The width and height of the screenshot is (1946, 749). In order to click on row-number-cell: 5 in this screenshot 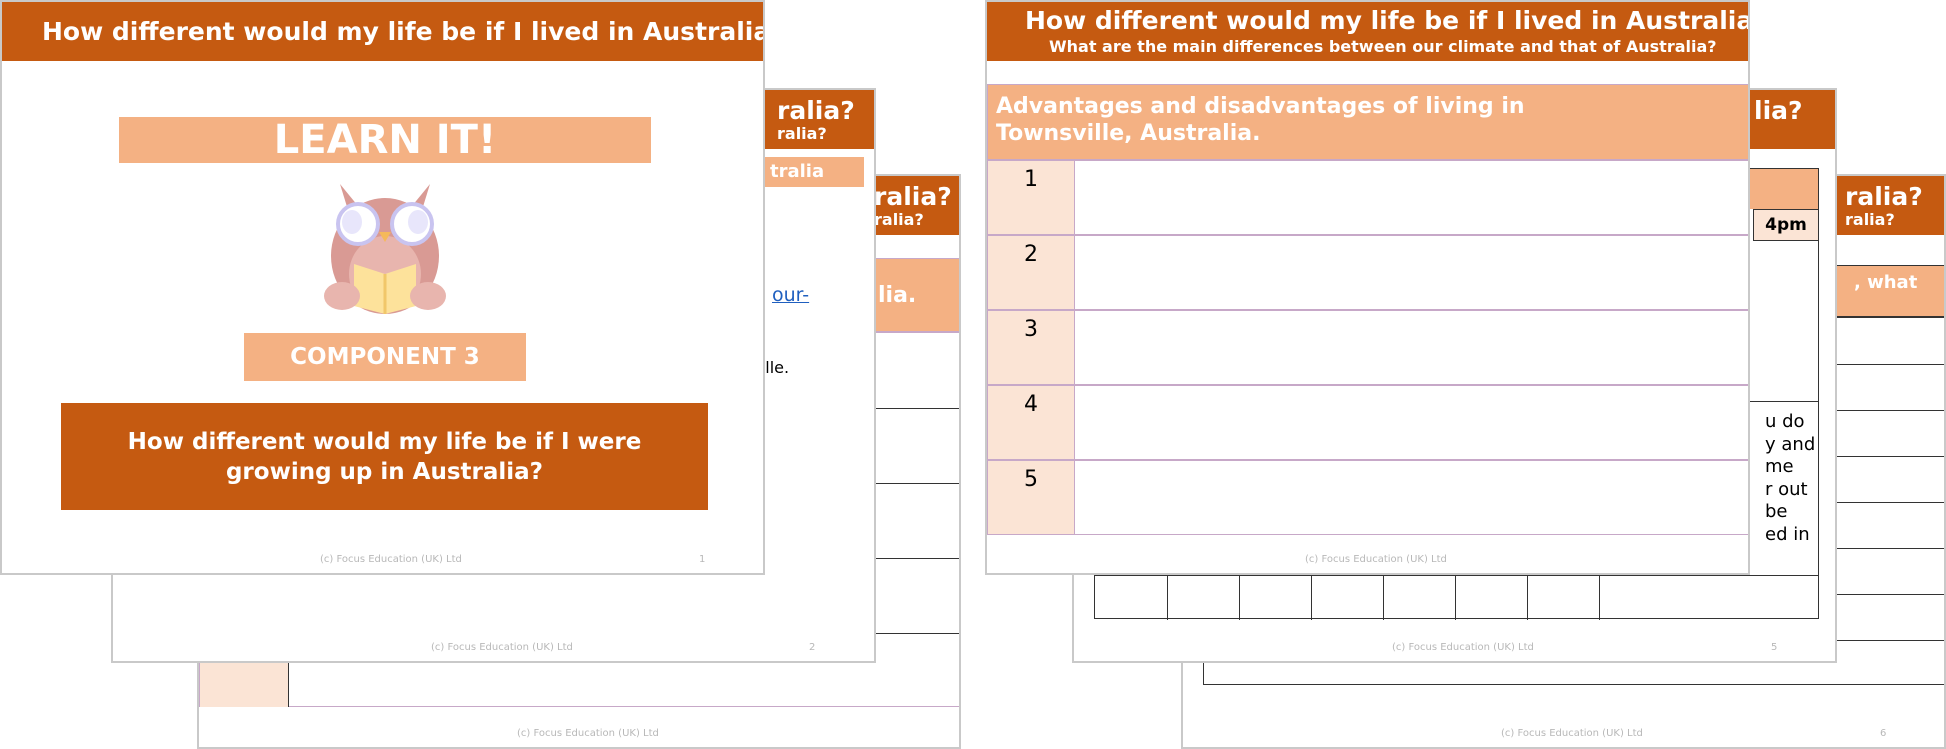, I will do `click(1031, 497)`.